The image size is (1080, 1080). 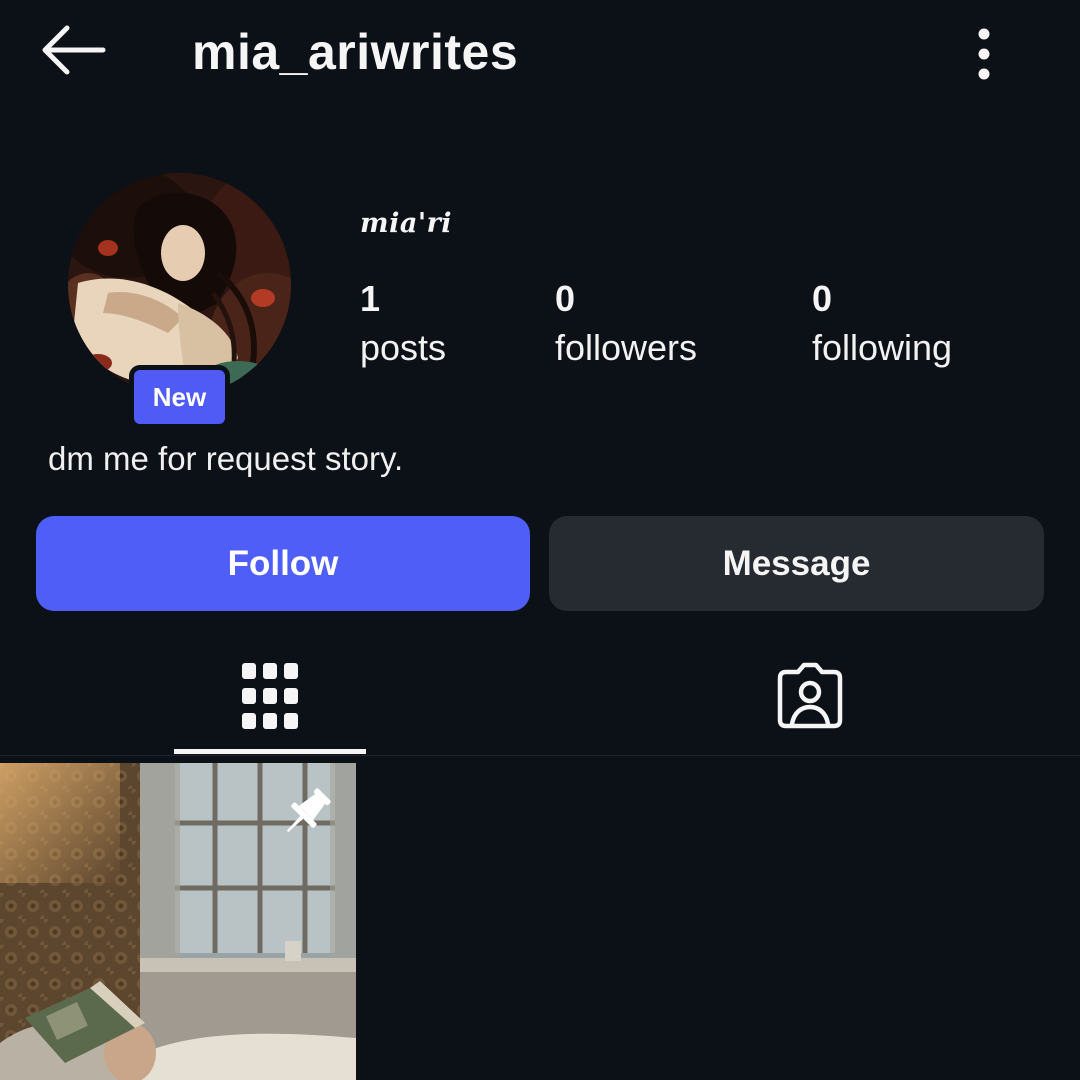 What do you see at coordinates (796, 563) in the screenshot?
I see `message-button: Message` at bounding box center [796, 563].